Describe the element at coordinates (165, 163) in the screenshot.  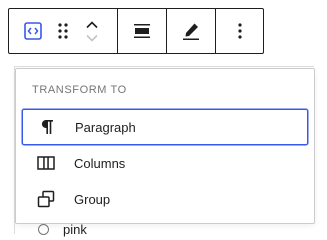
I see `menu-item-columns: Columns` at that location.